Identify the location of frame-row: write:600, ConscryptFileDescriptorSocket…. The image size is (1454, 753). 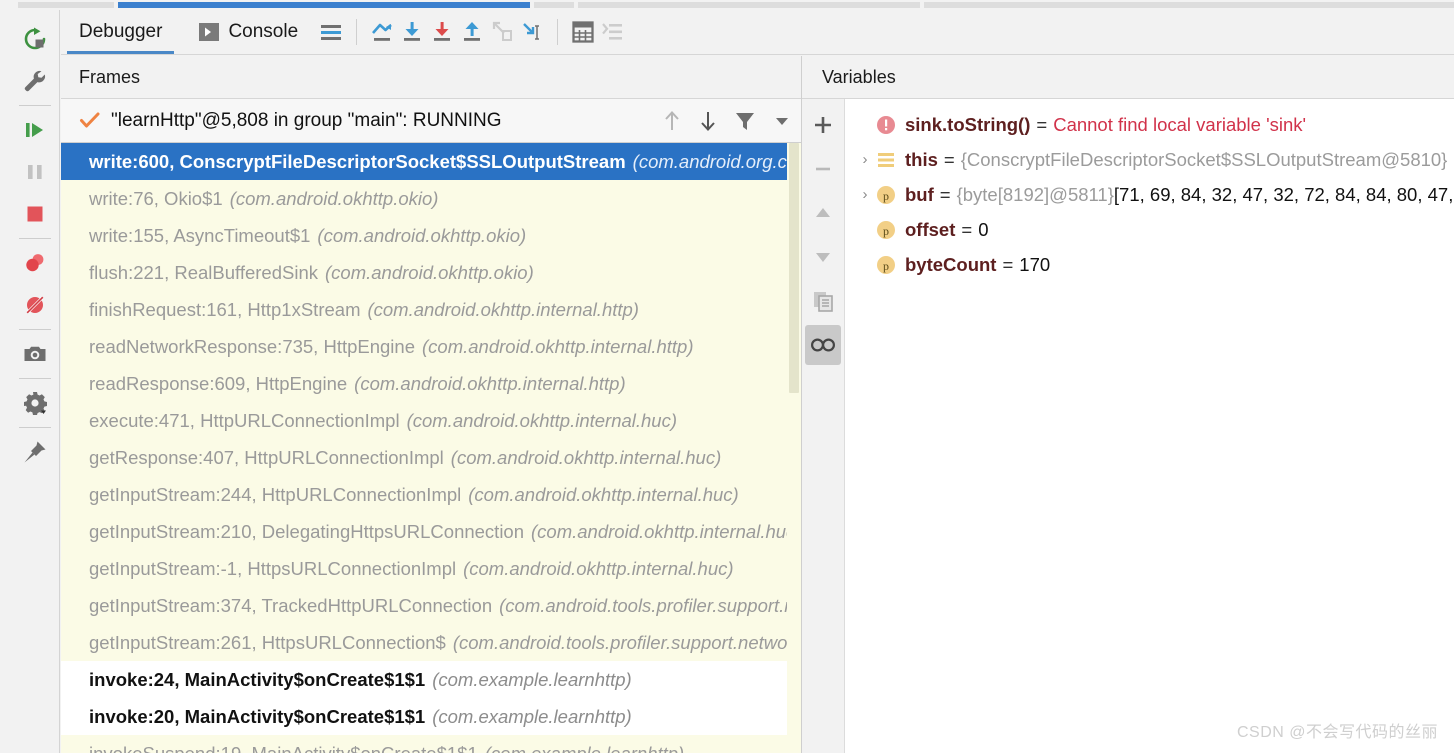
(431, 161).